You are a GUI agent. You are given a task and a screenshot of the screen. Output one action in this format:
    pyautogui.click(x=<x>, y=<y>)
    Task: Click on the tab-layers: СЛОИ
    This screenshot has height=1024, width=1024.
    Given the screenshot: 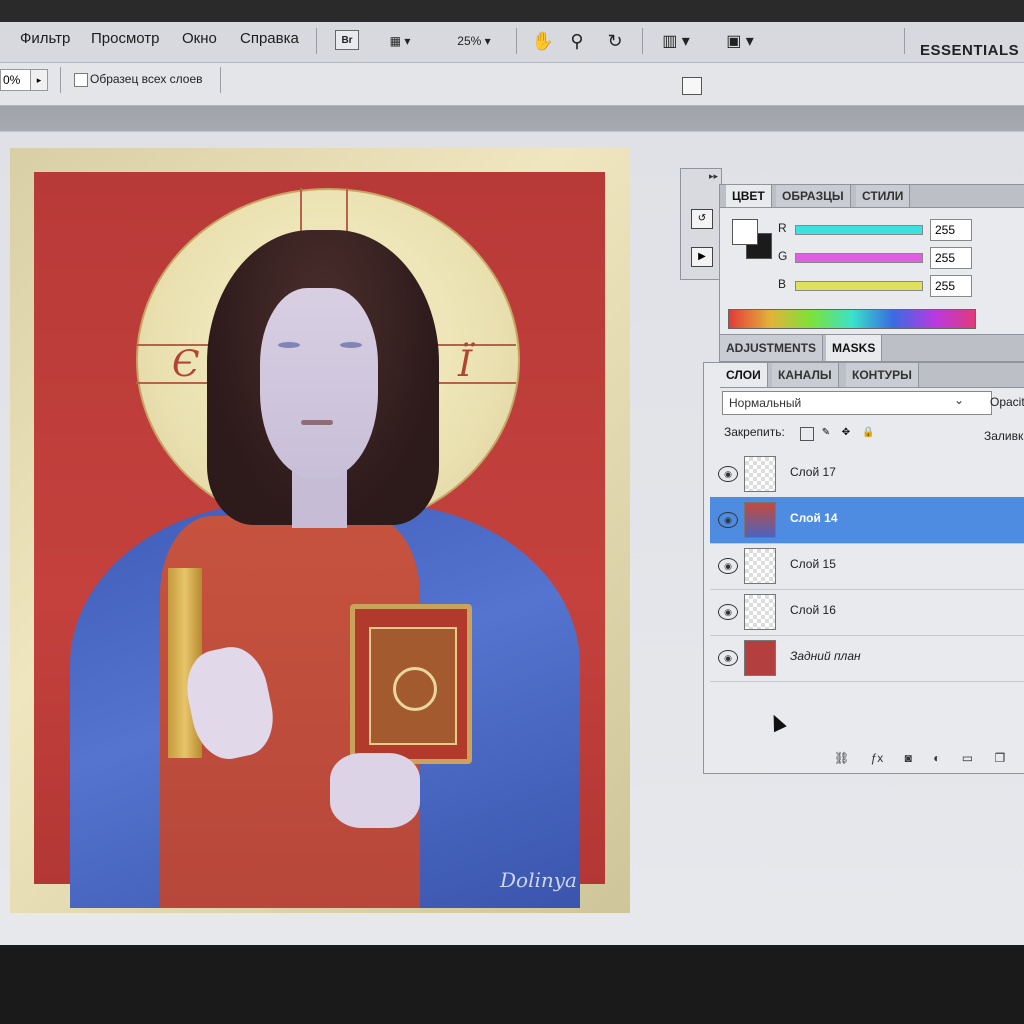 What is the action you would take?
    pyautogui.click(x=744, y=375)
    